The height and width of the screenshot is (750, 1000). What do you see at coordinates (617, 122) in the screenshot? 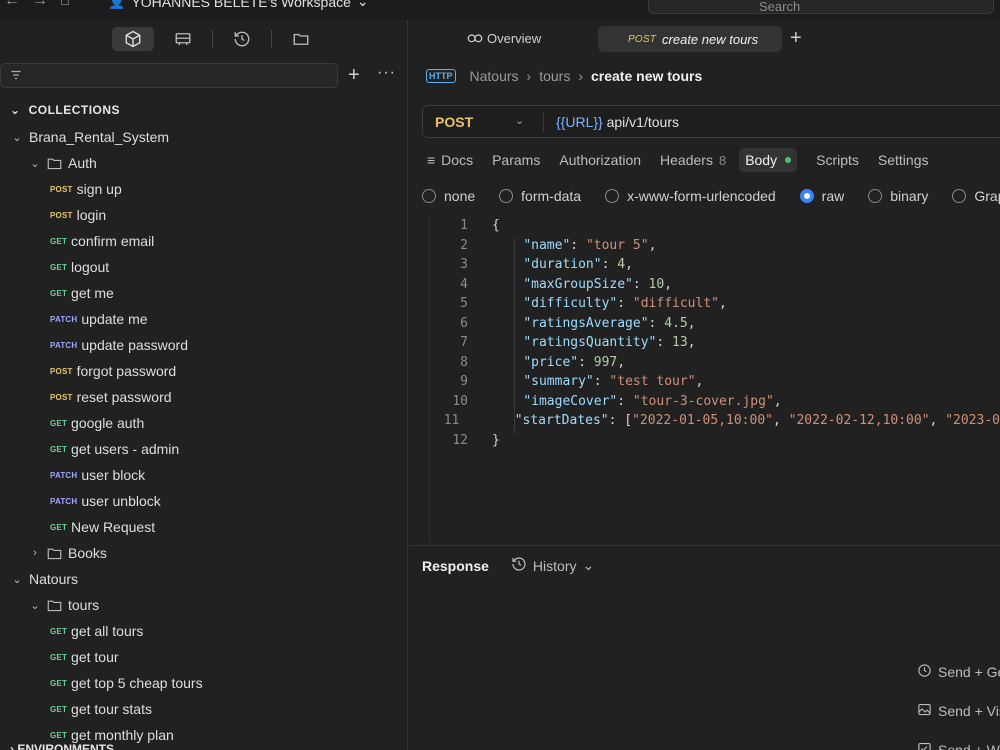
I see `url-input: {{URL}} api/v1/tours` at bounding box center [617, 122].